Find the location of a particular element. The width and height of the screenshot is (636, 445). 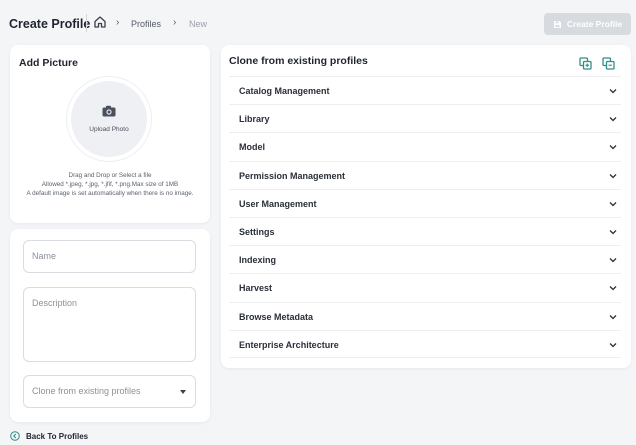

accordion-item-label: Settings is located at coordinates (257, 231).